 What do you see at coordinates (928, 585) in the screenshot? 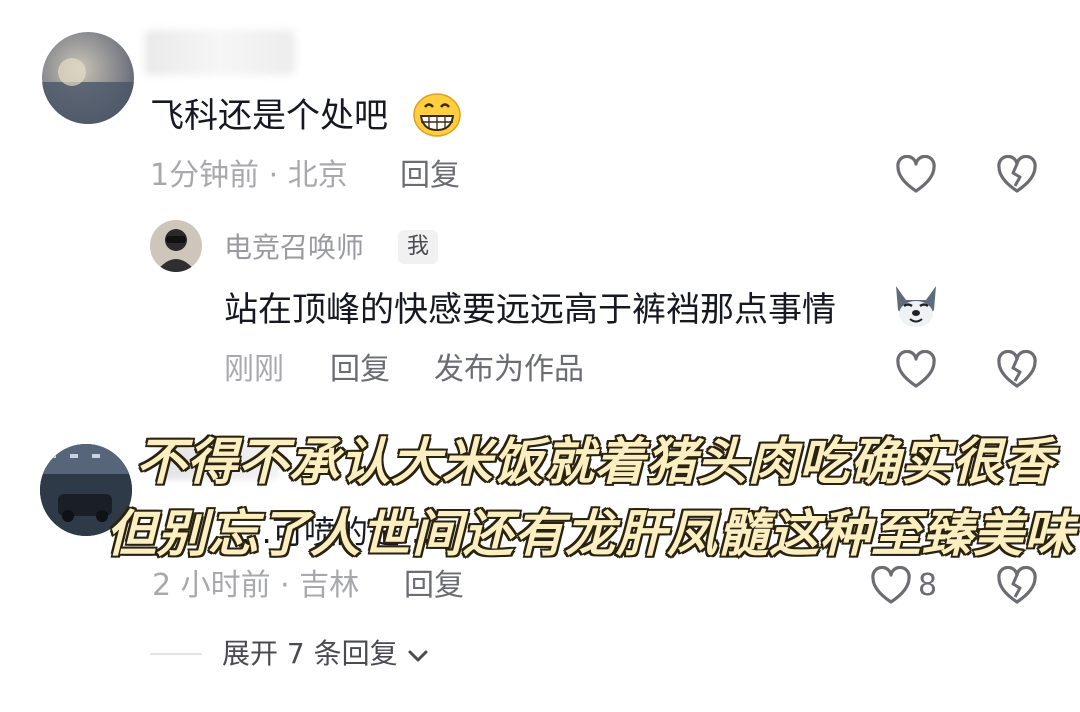
I see `like-count: 8` at bounding box center [928, 585].